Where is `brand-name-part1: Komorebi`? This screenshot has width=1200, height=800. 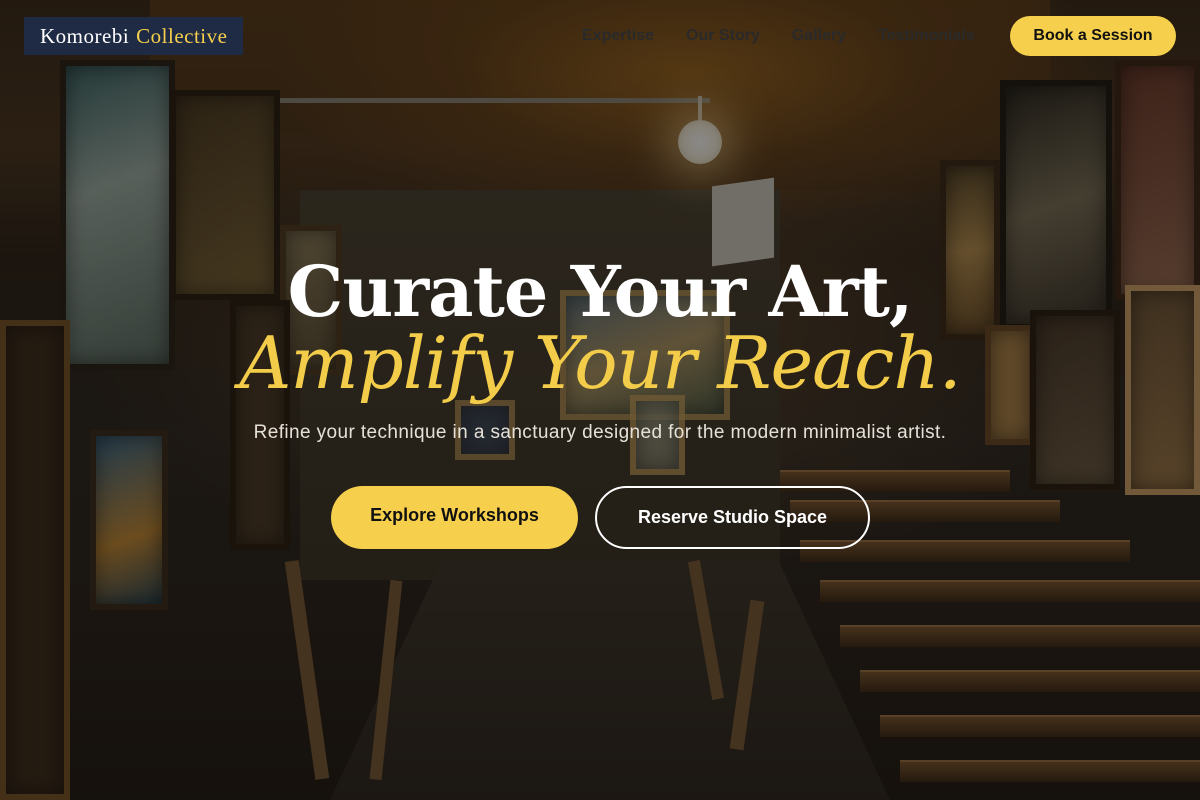
brand-name-part1: Komorebi is located at coordinates (85, 35).